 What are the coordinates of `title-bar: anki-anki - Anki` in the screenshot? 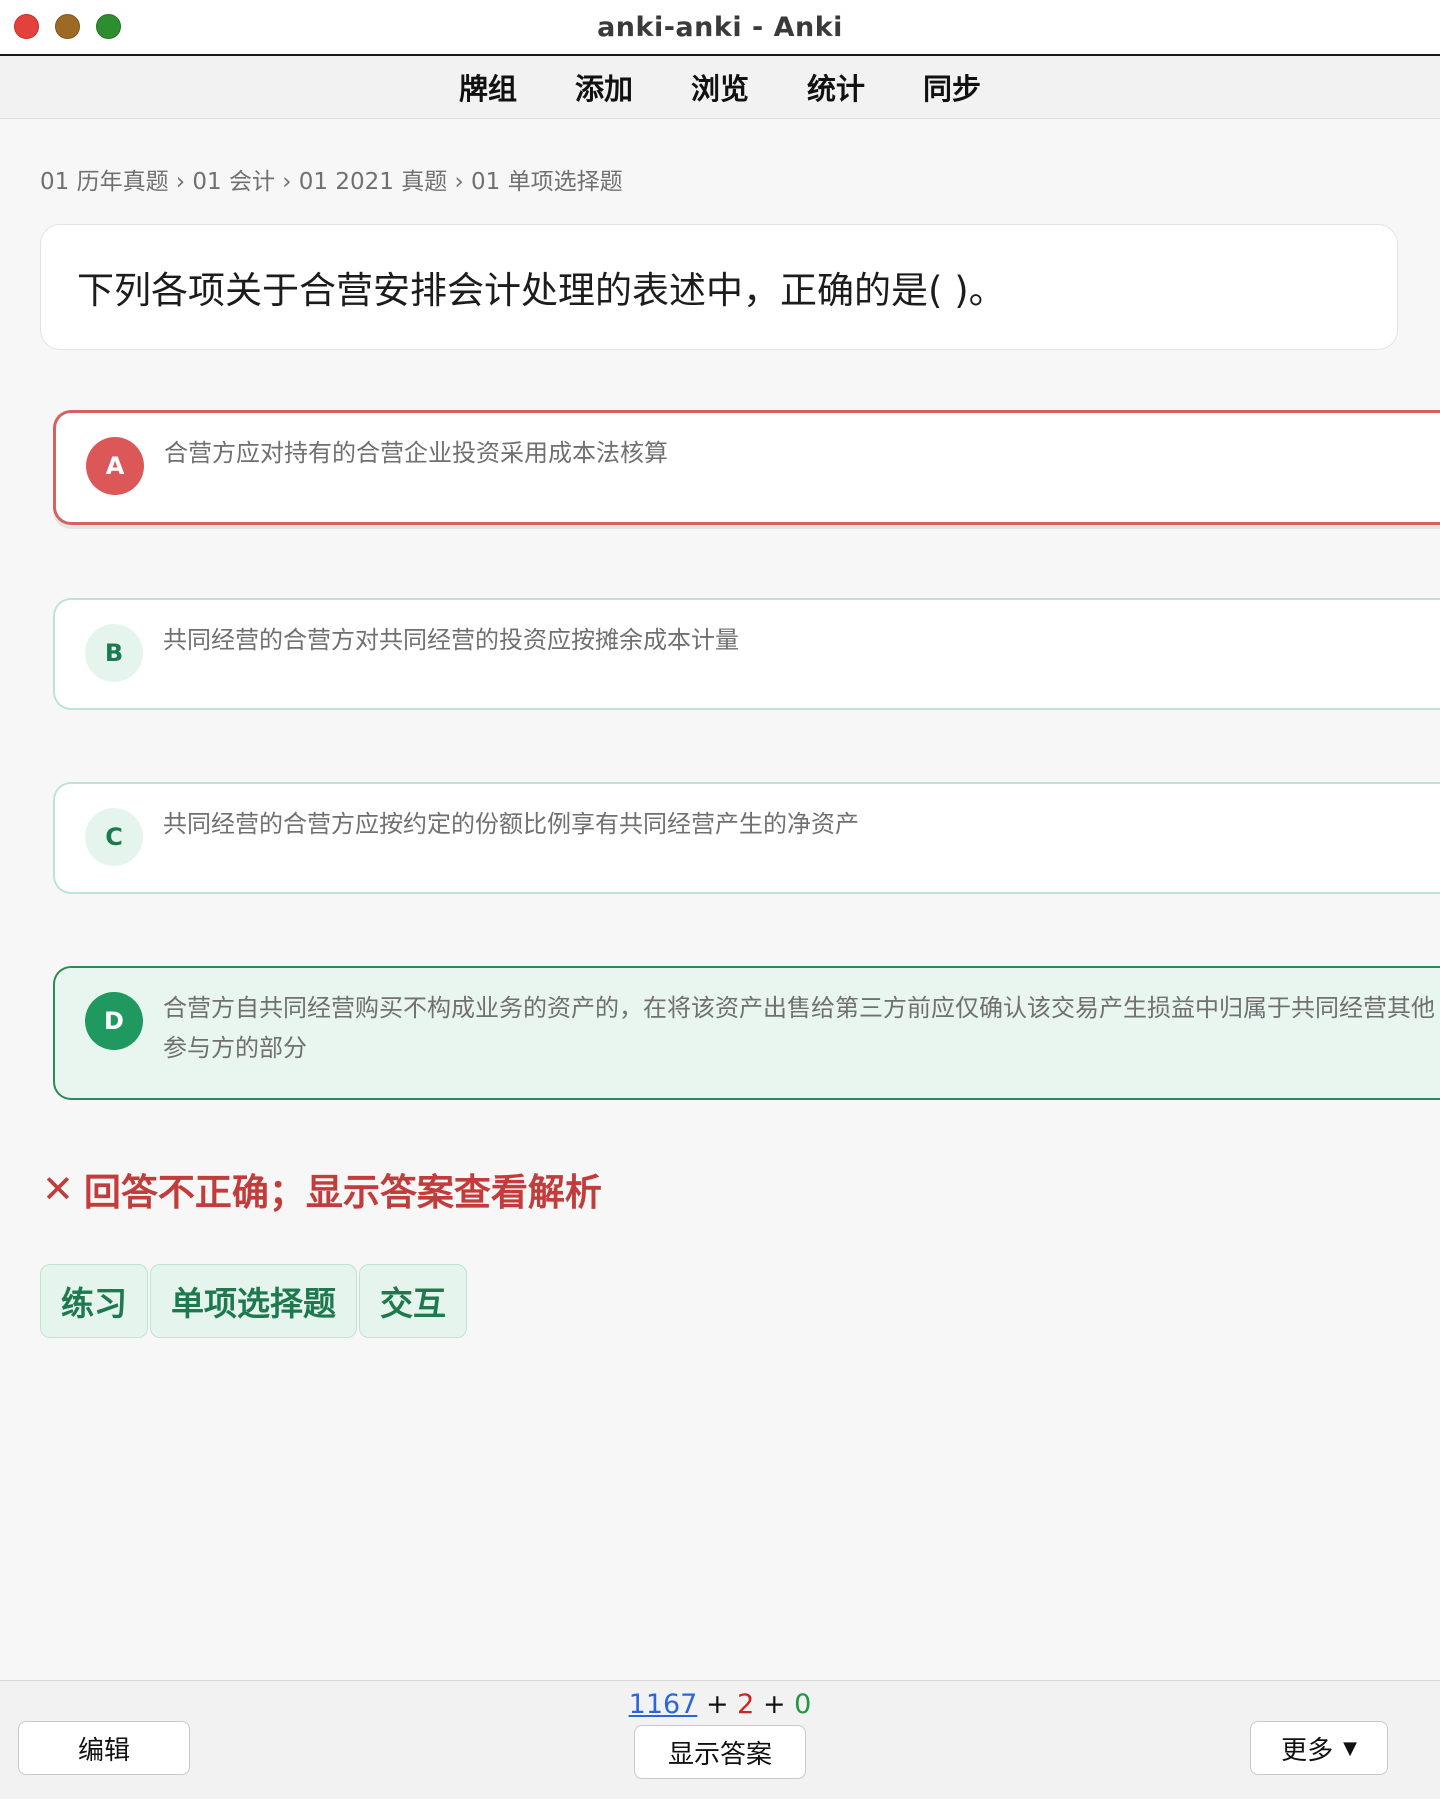 It's located at (720, 28).